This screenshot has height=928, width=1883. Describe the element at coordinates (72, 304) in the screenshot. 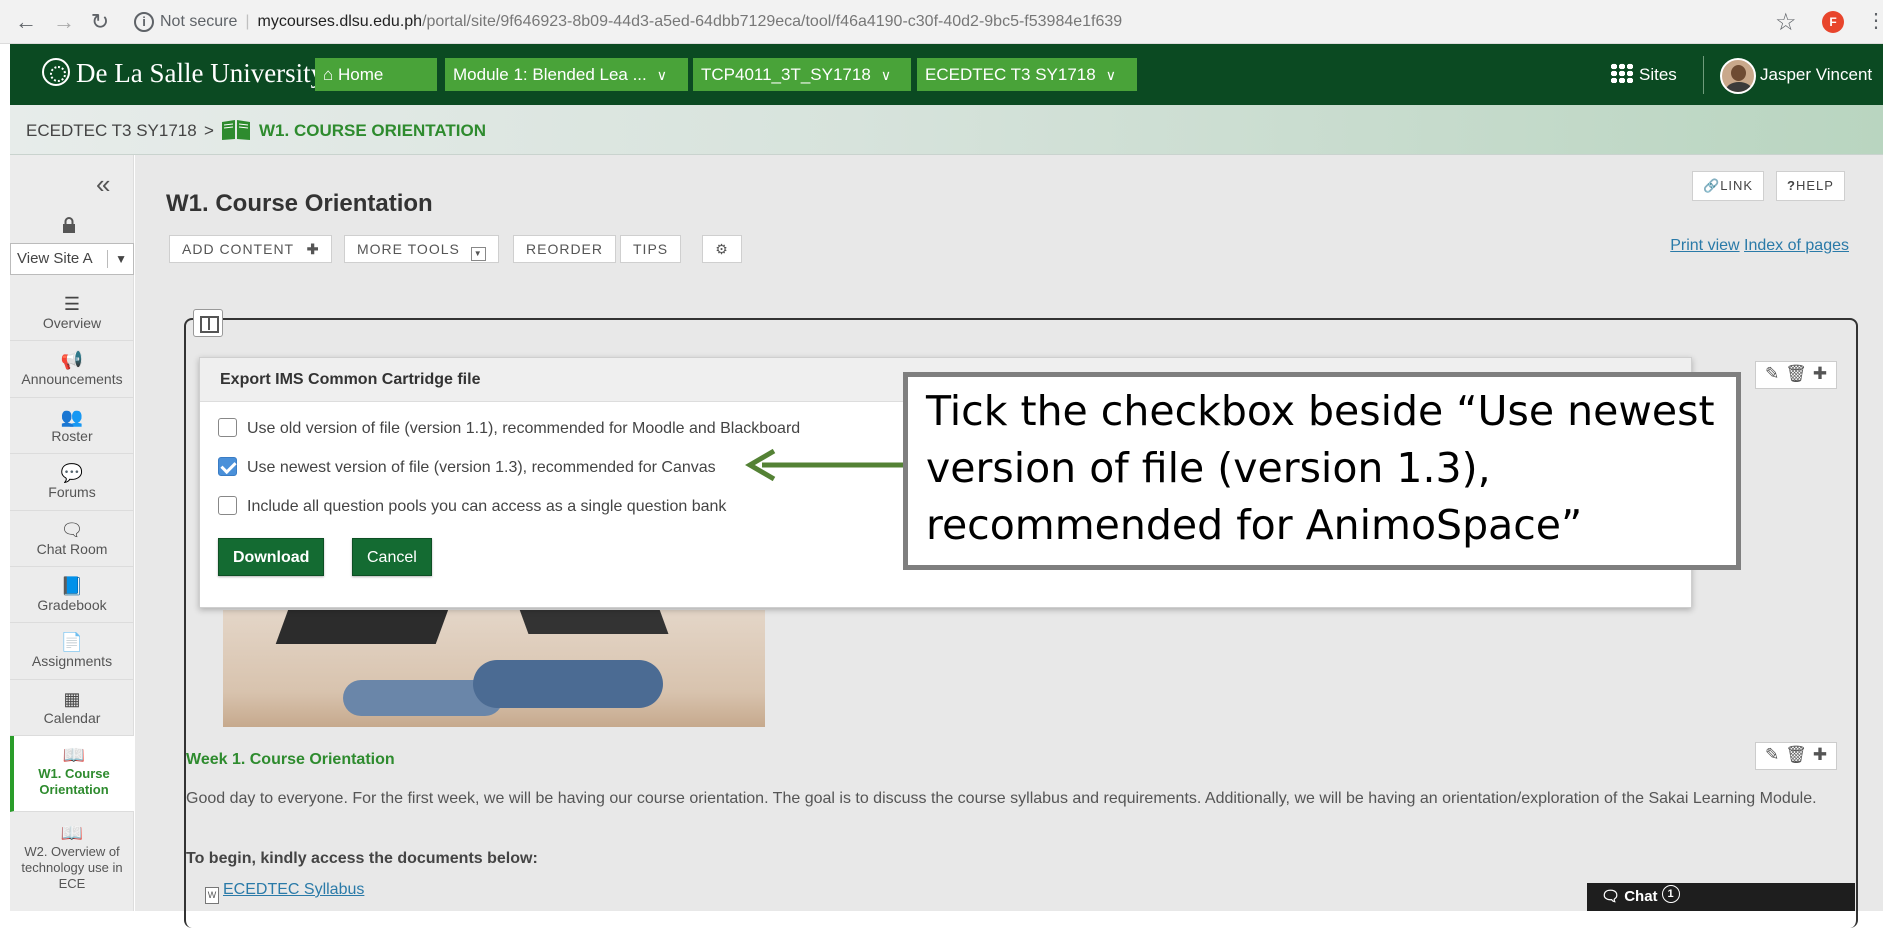

I see `list-icon: ☰` at that location.